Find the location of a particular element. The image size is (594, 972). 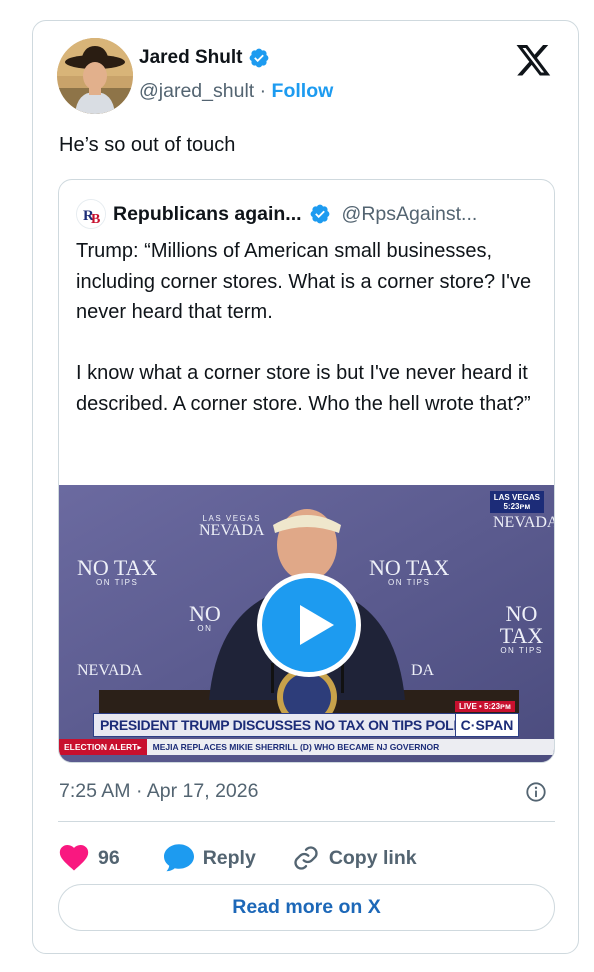

copy-link-button: Copy link is located at coordinates (354, 858).